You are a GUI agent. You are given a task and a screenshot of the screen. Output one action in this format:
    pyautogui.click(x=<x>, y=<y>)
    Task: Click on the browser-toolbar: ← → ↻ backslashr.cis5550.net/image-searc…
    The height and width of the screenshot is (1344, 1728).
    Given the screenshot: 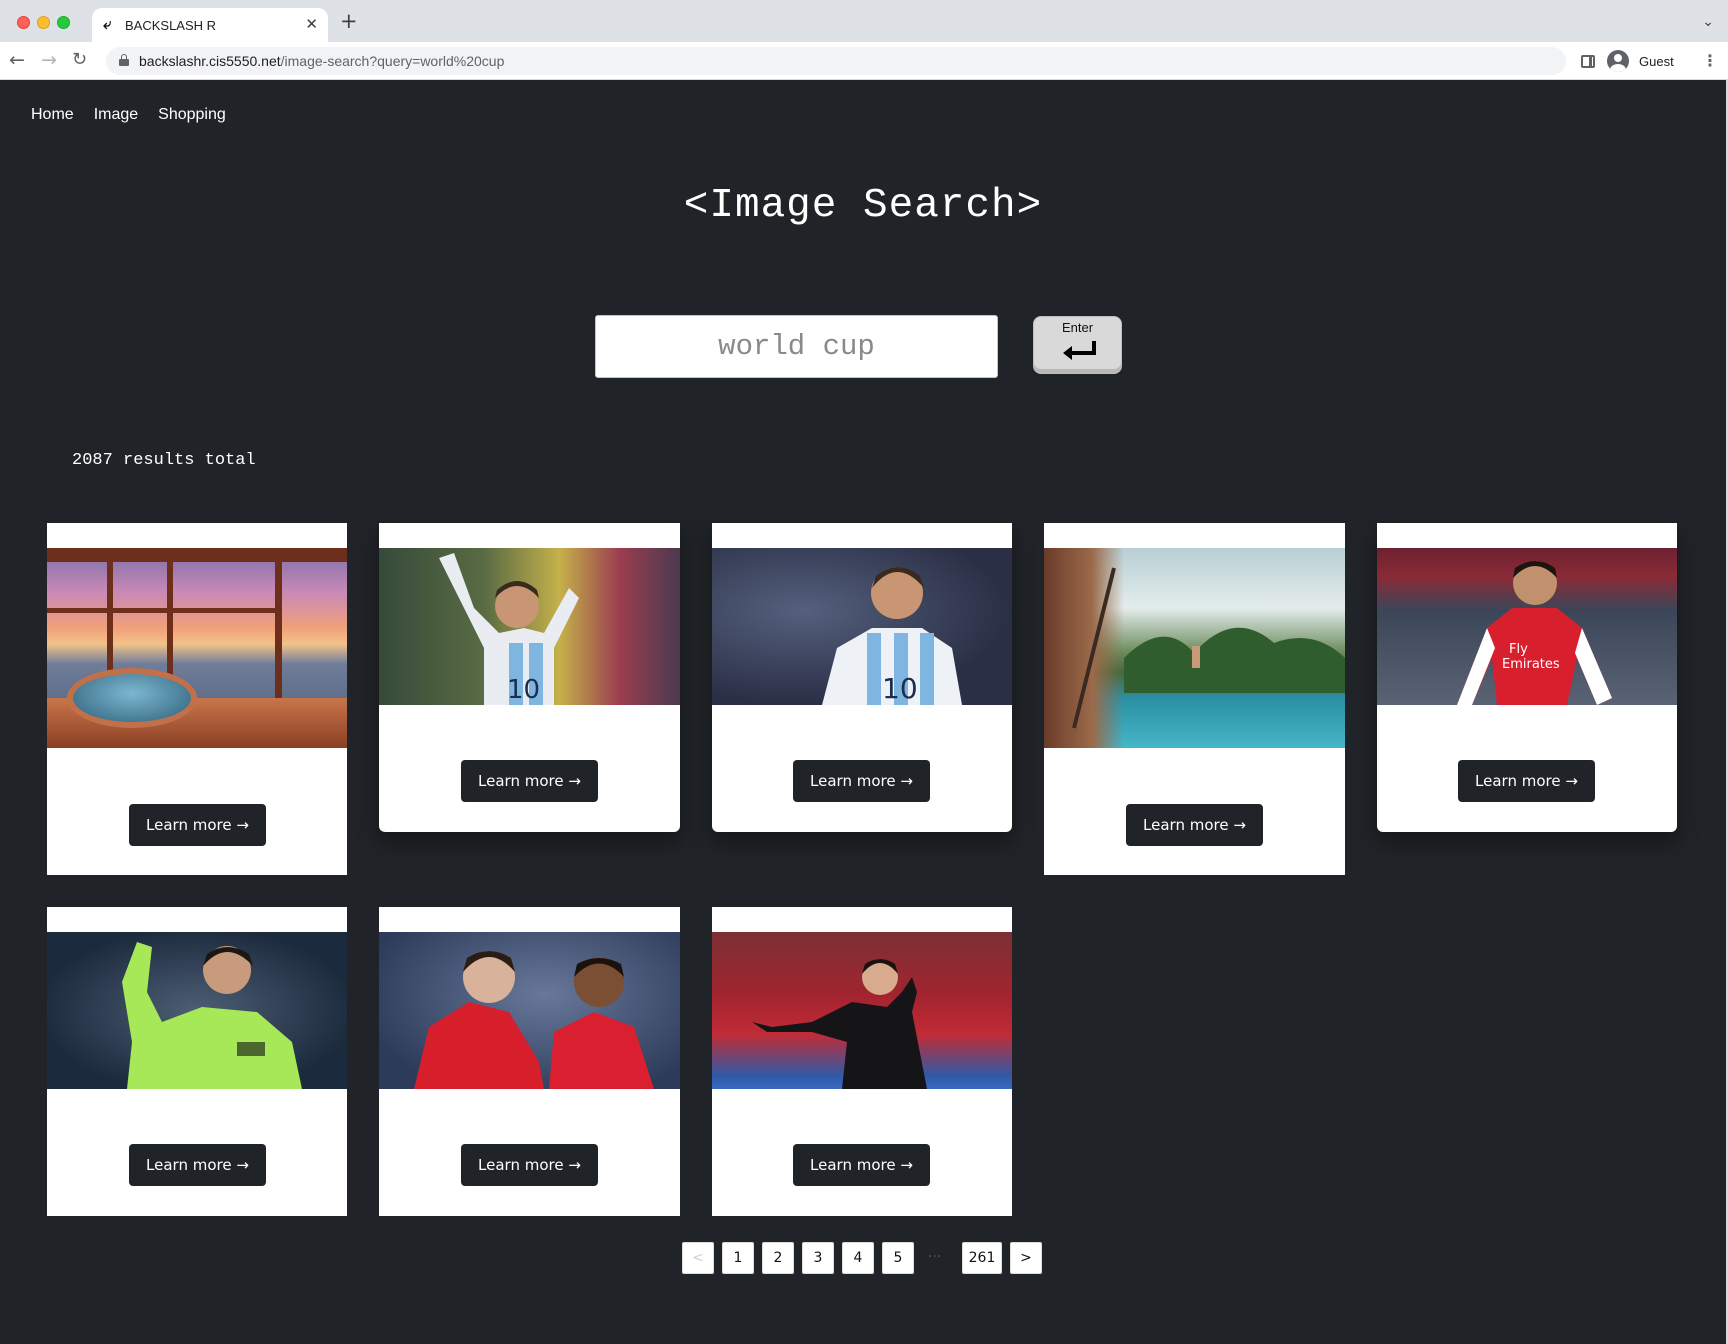 What is the action you would take?
    pyautogui.click(x=864, y=61)
    